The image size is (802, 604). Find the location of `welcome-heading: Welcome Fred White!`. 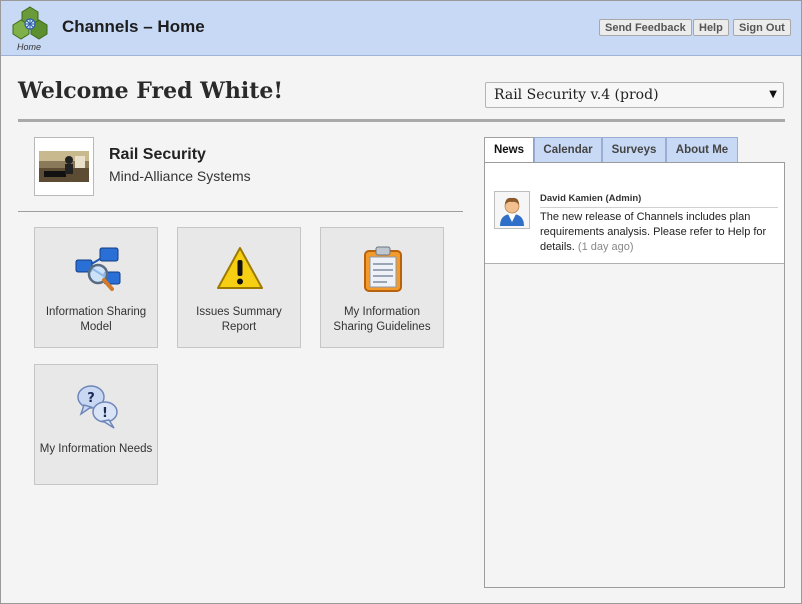

welcome-heading: Welcome Fred White! is located at coordinates (151, 91).